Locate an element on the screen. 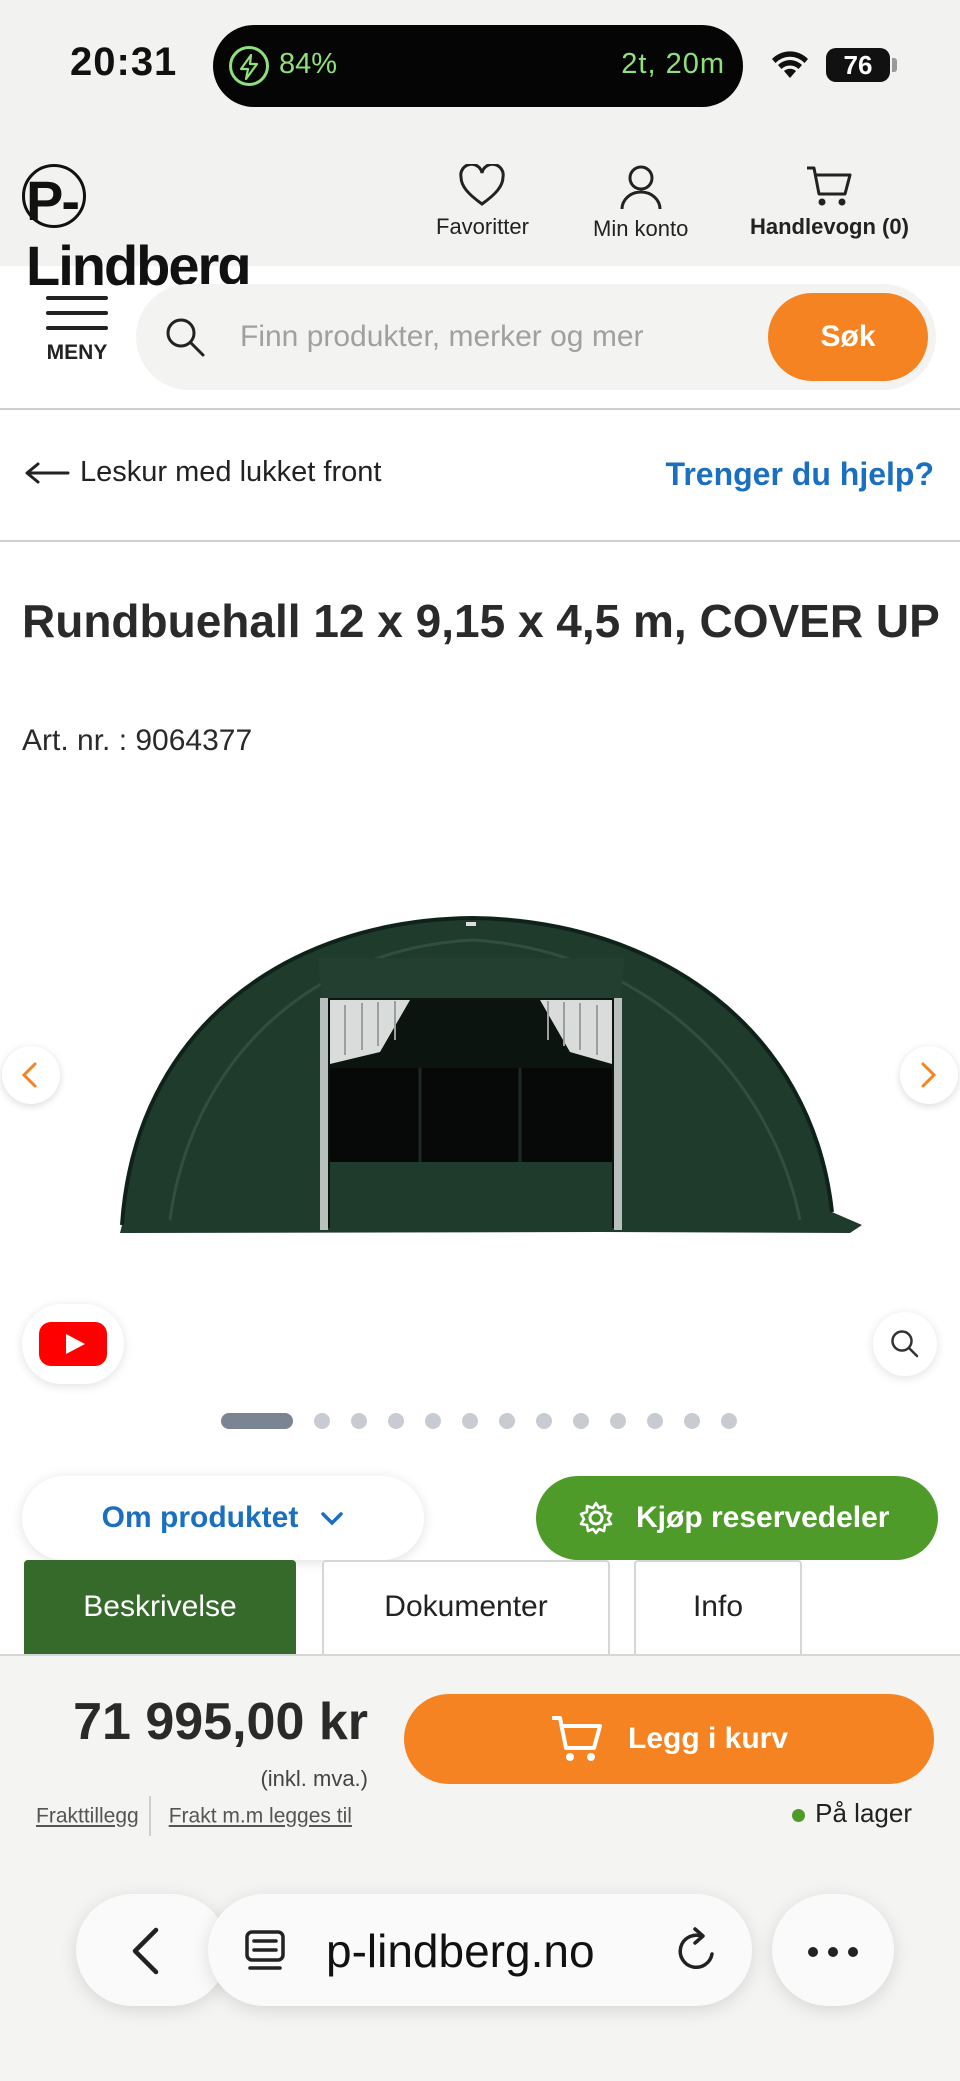 The height and width of the screenshot is (2081, 960). search-button: Søk is located at coordinates (848, 337).